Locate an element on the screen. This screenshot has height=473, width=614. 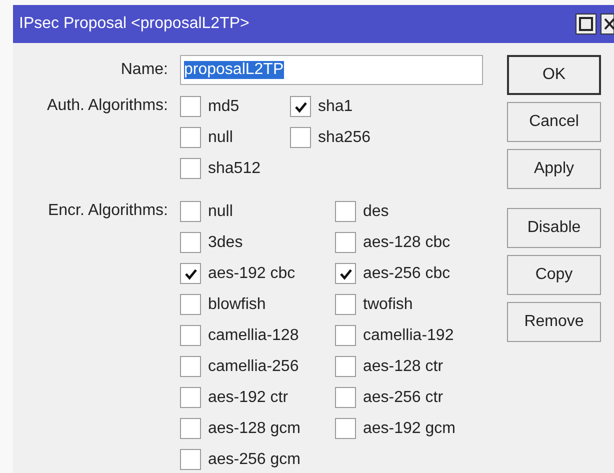
dialog-button: Apply is located at coordinates (554, 169).